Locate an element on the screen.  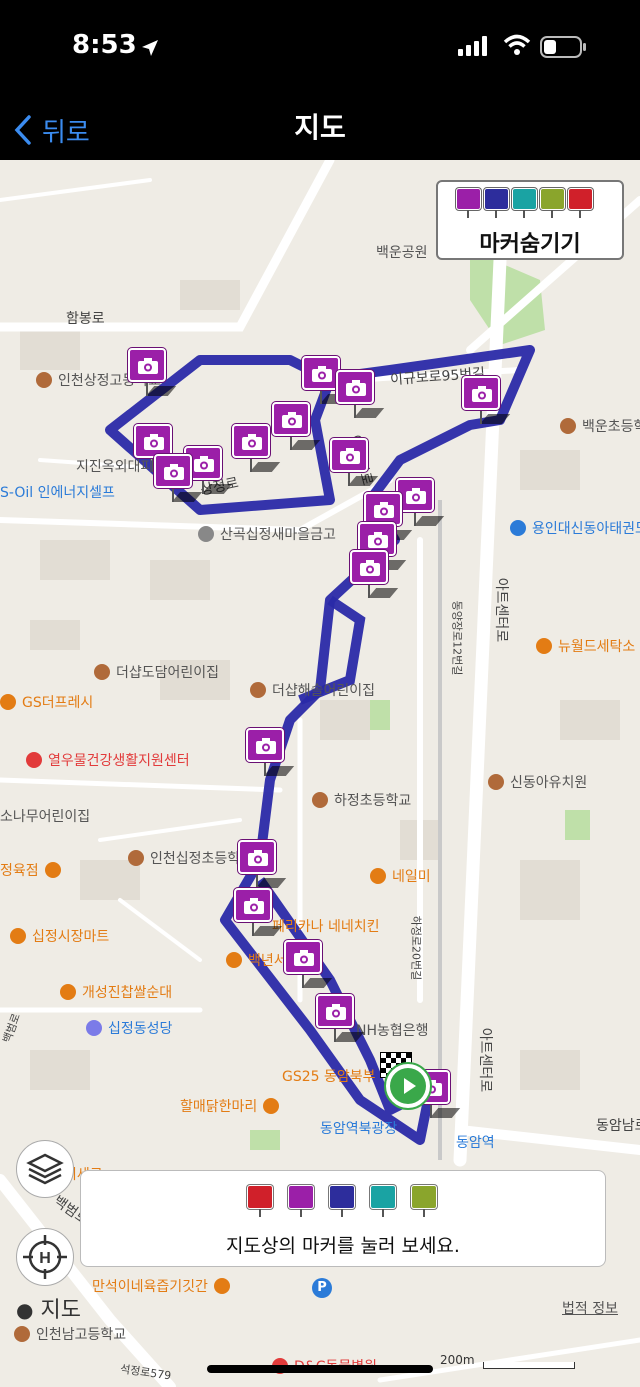
park-label: 백운공원 is located at coordinates (402, 253).